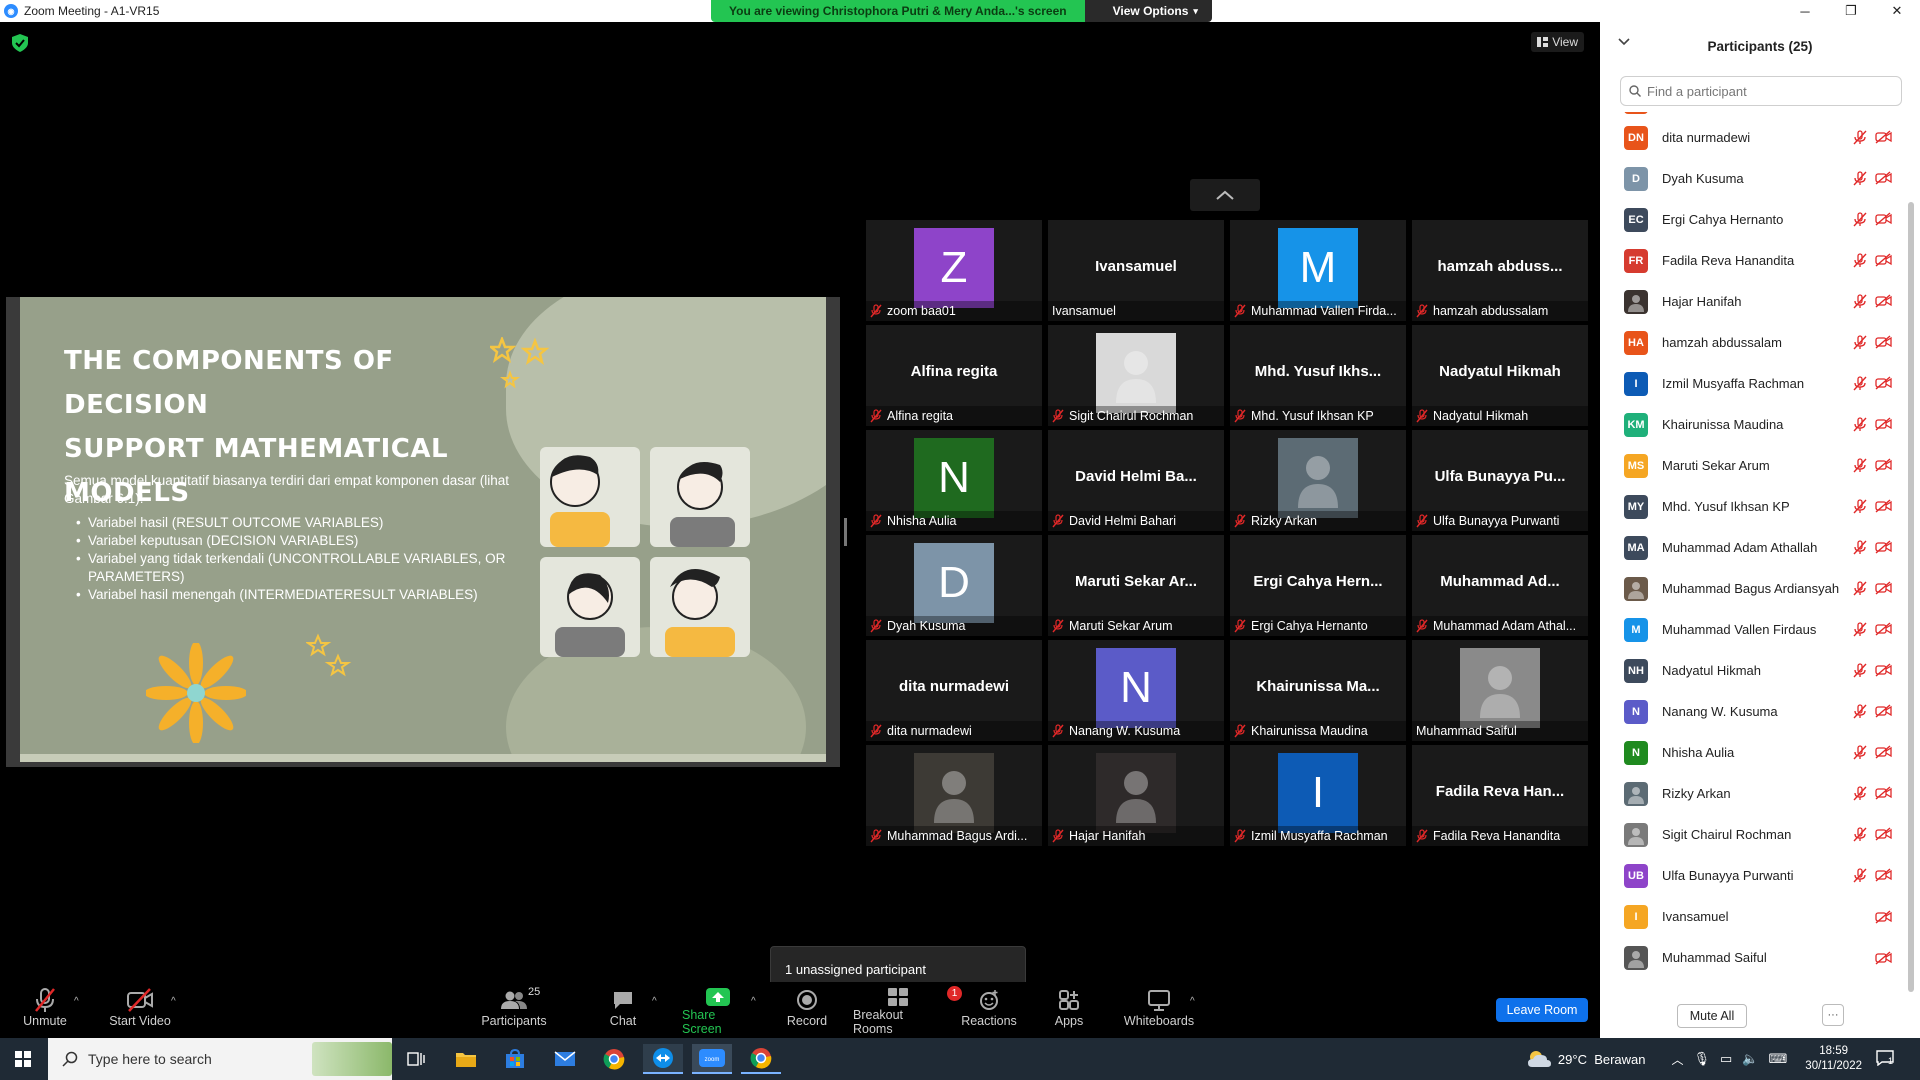  What do you see at coordinates (515, 1059) in the screenshot?
I see `microsoft-store-icon` at bounding box center [515, 1059].